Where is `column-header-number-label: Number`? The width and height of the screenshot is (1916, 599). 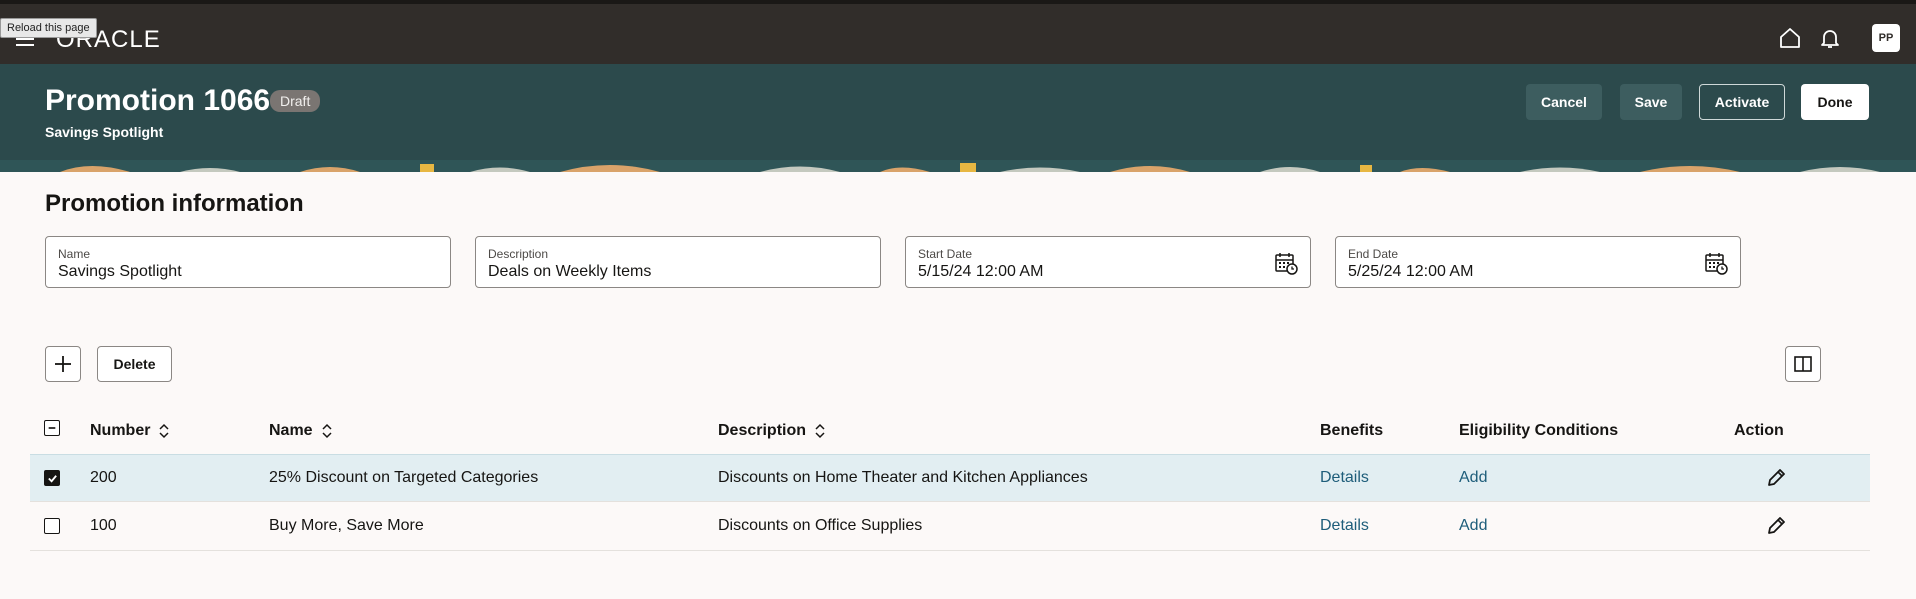 column-header-number-label: Number is located at coordinates (120, 430).